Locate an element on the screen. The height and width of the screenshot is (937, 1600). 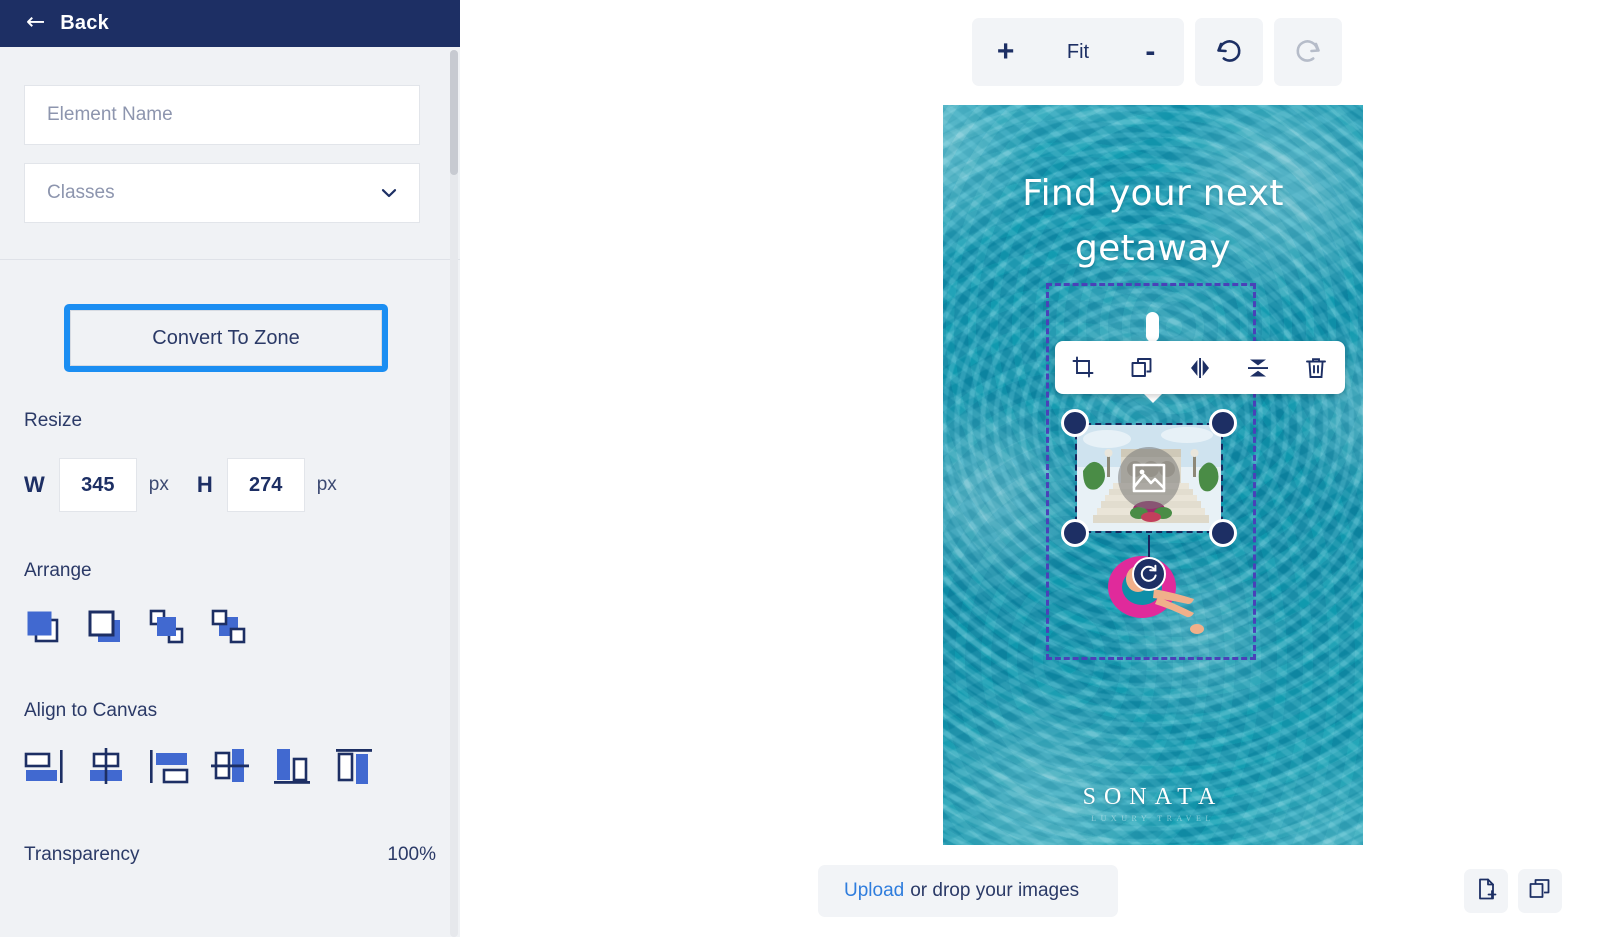
selected-image-element is located at coordinates (1149, 500).